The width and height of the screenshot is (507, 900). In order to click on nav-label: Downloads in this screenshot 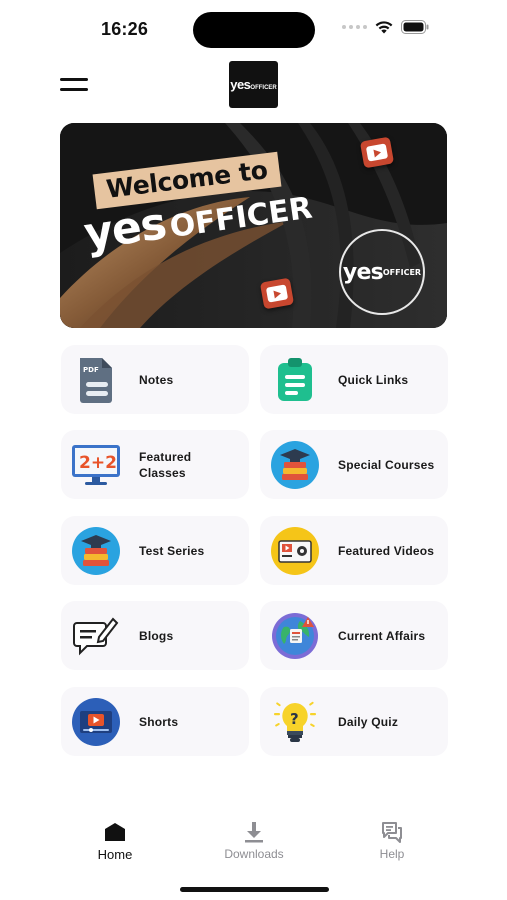, I will do `click(254, 854)`.